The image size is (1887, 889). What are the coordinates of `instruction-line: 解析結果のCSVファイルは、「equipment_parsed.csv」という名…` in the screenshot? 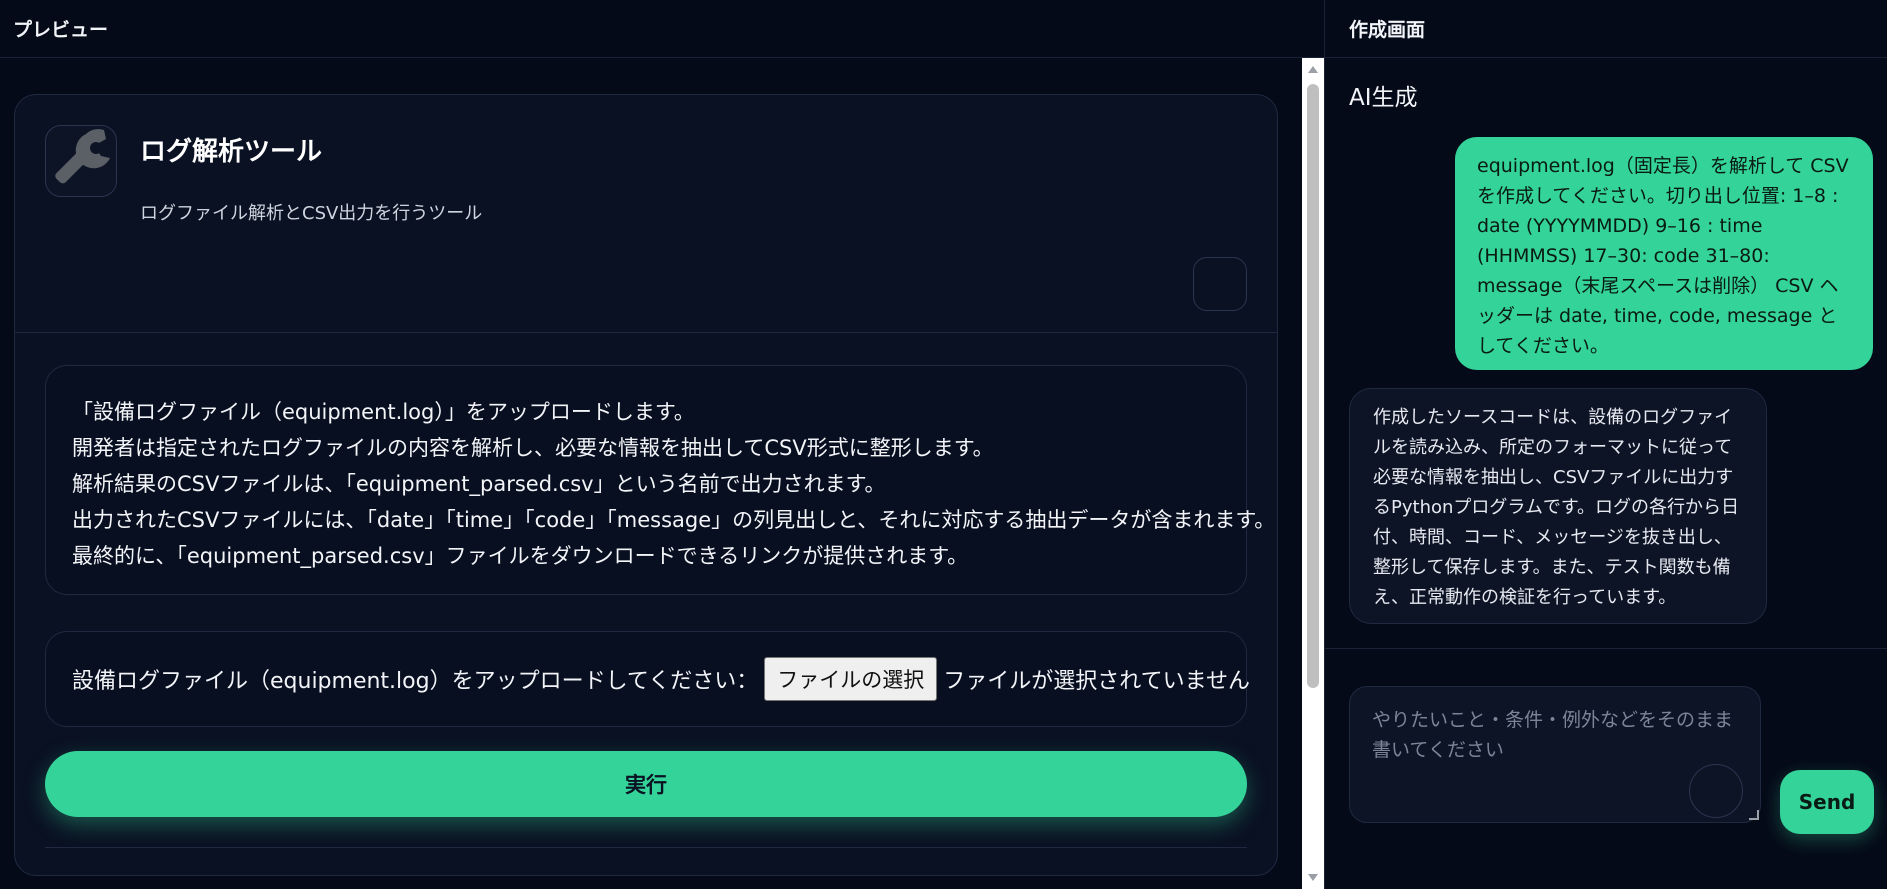 It's located at (479, 484).